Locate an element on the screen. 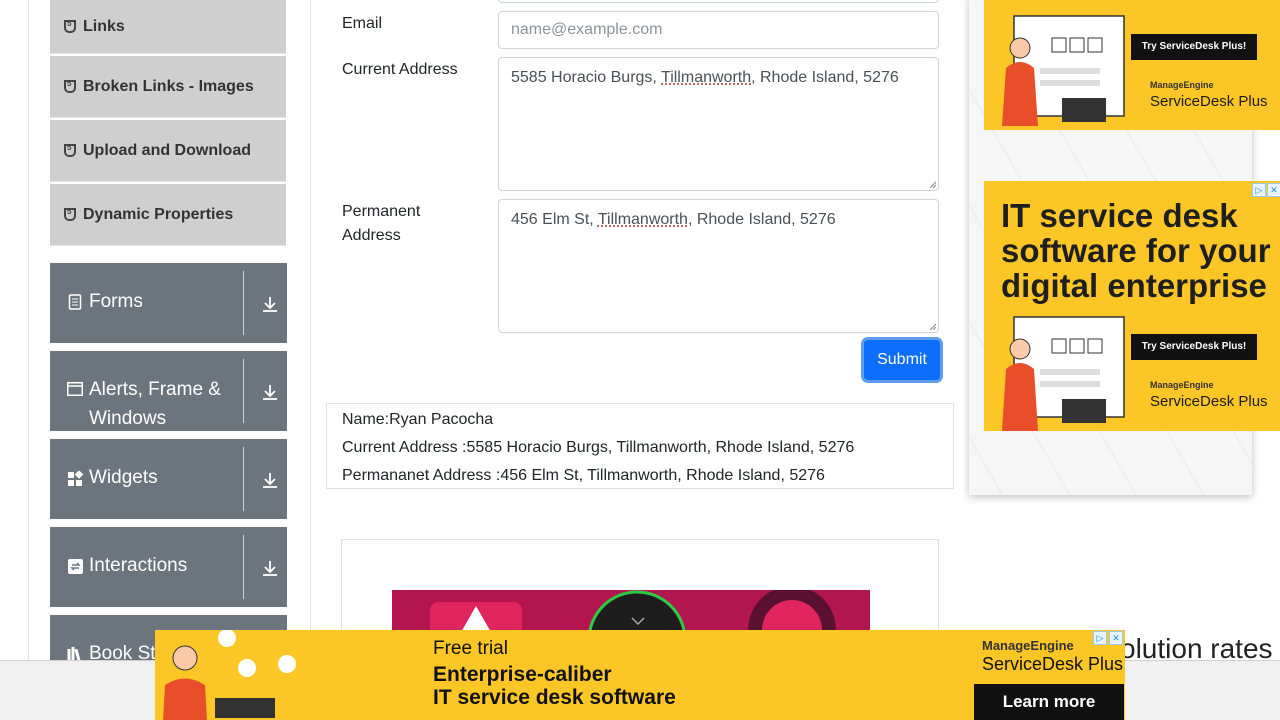 The height and width of the screenshot is (720, 1280). current-address-label: Current Address is located at coordinates (400, 69).